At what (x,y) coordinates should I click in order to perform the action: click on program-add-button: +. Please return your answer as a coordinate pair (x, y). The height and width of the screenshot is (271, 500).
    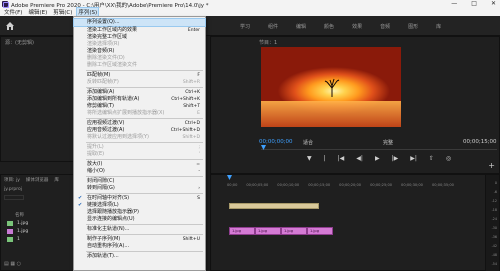
    Looking at the image, I should click on (491, 165).